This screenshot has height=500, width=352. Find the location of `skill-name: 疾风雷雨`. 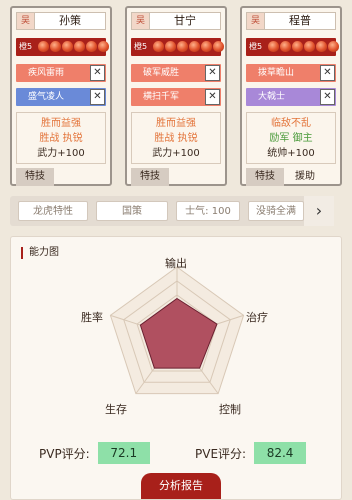

skill-name: 疾风雷雨 is located at coordinates (46, 73).